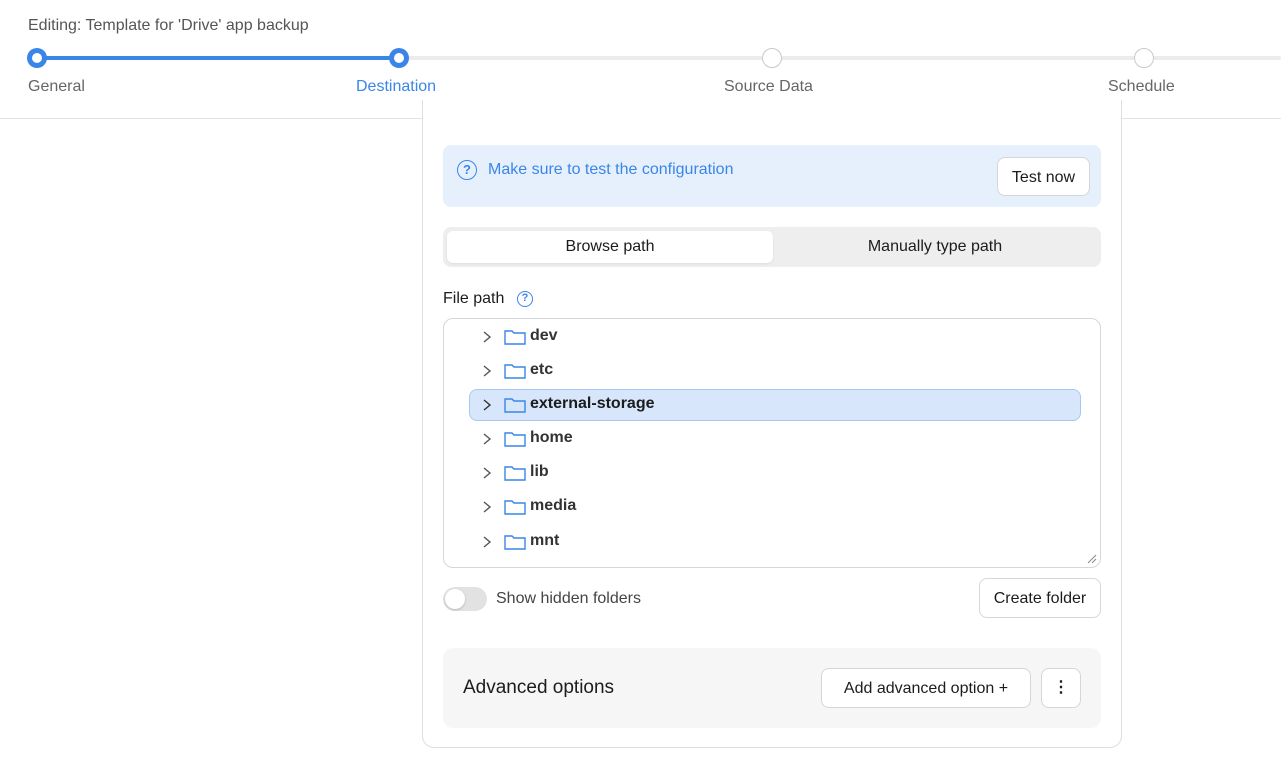  I want to click on folder-row-dev: dev, so click(775, 337).